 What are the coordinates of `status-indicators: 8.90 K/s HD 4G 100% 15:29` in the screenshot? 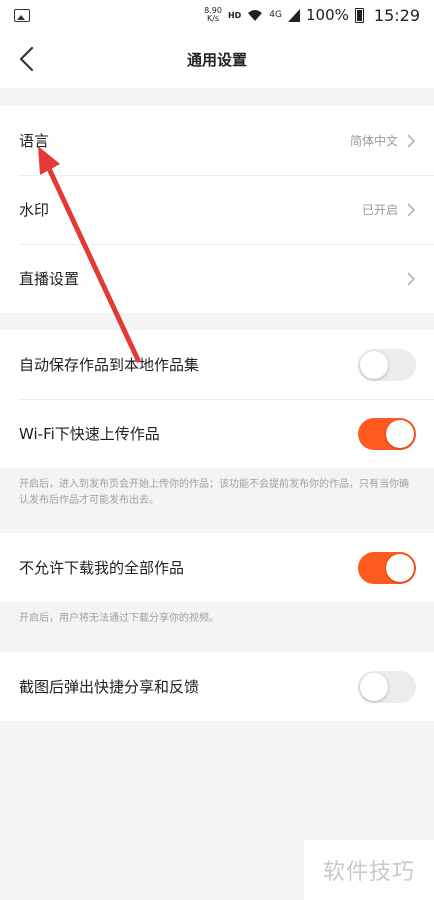 It's located at (312, 15).